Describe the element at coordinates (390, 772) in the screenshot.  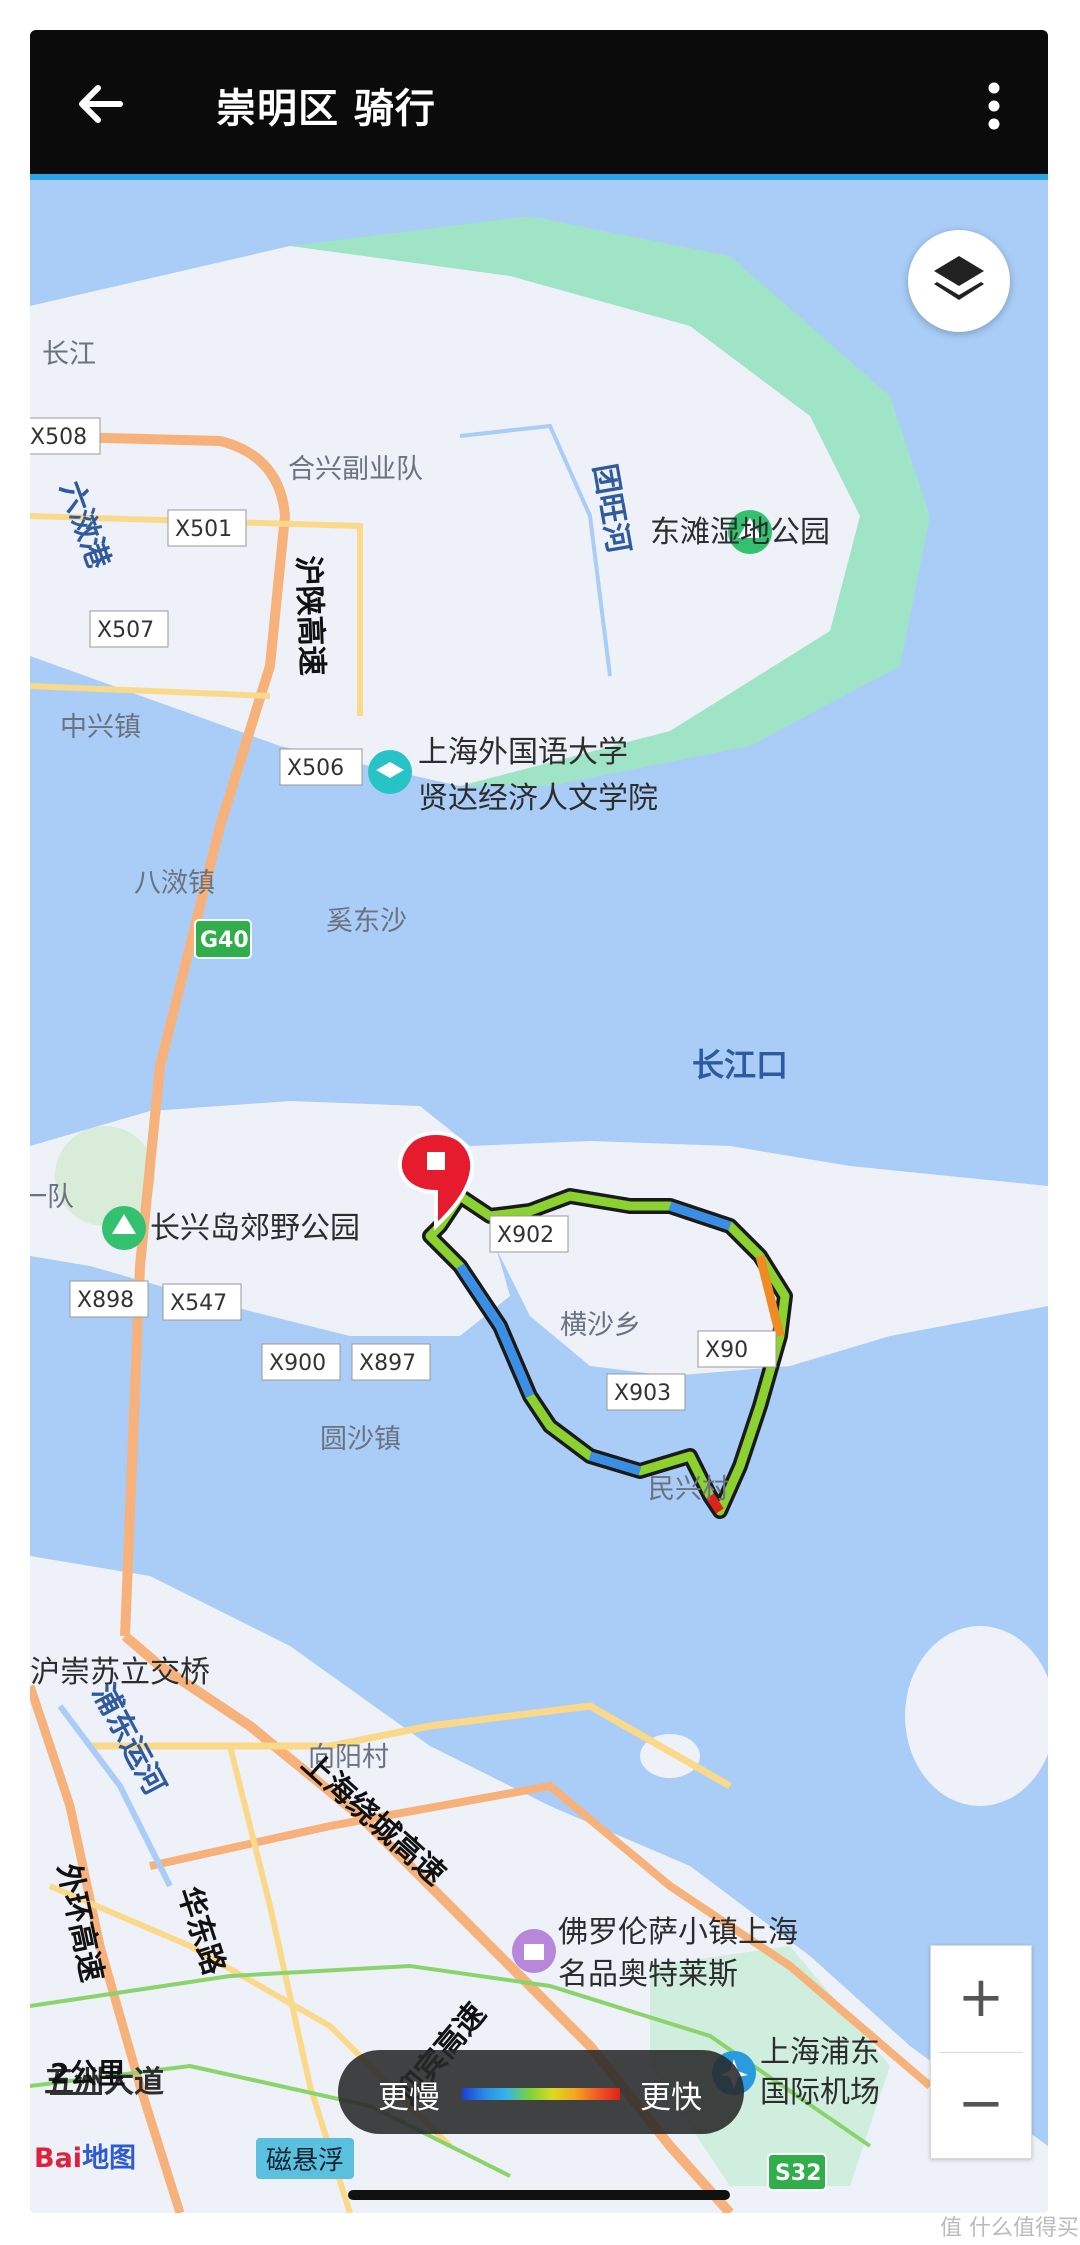
I see `school-icon` at that location.